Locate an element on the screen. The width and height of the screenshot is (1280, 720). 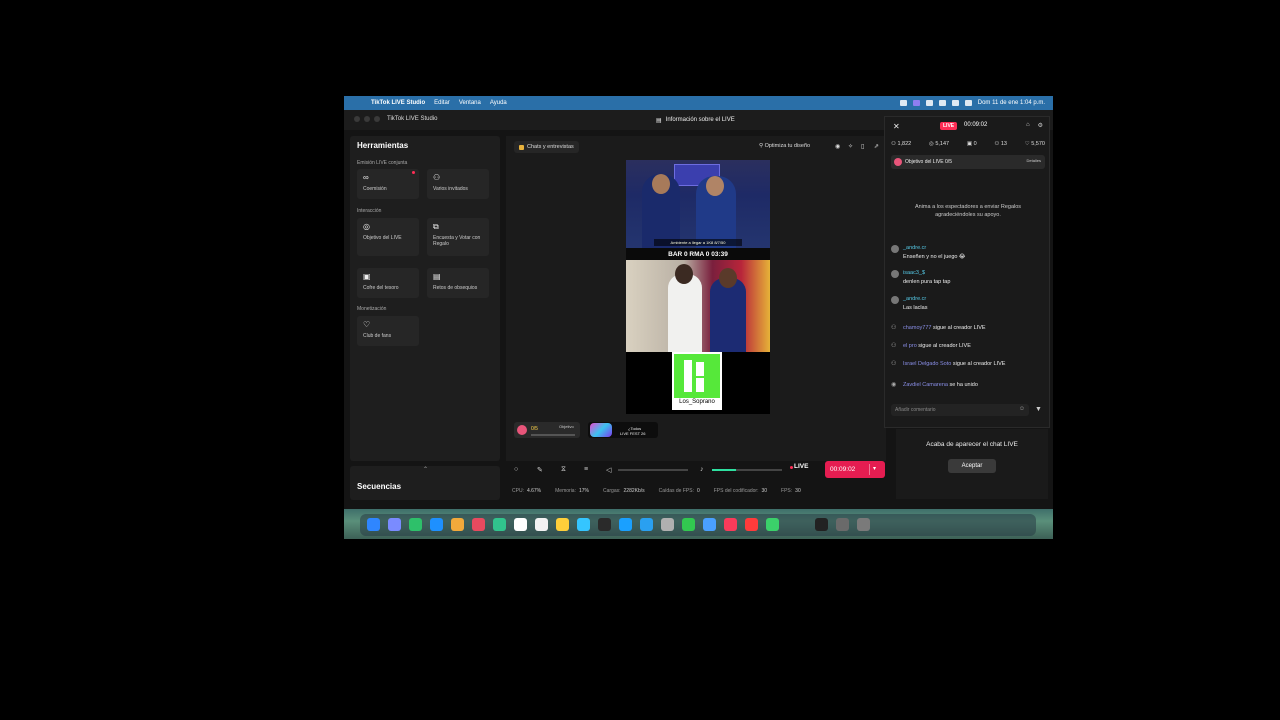
chevron-down-icon: ▾ is located at coordinates (874, 468).